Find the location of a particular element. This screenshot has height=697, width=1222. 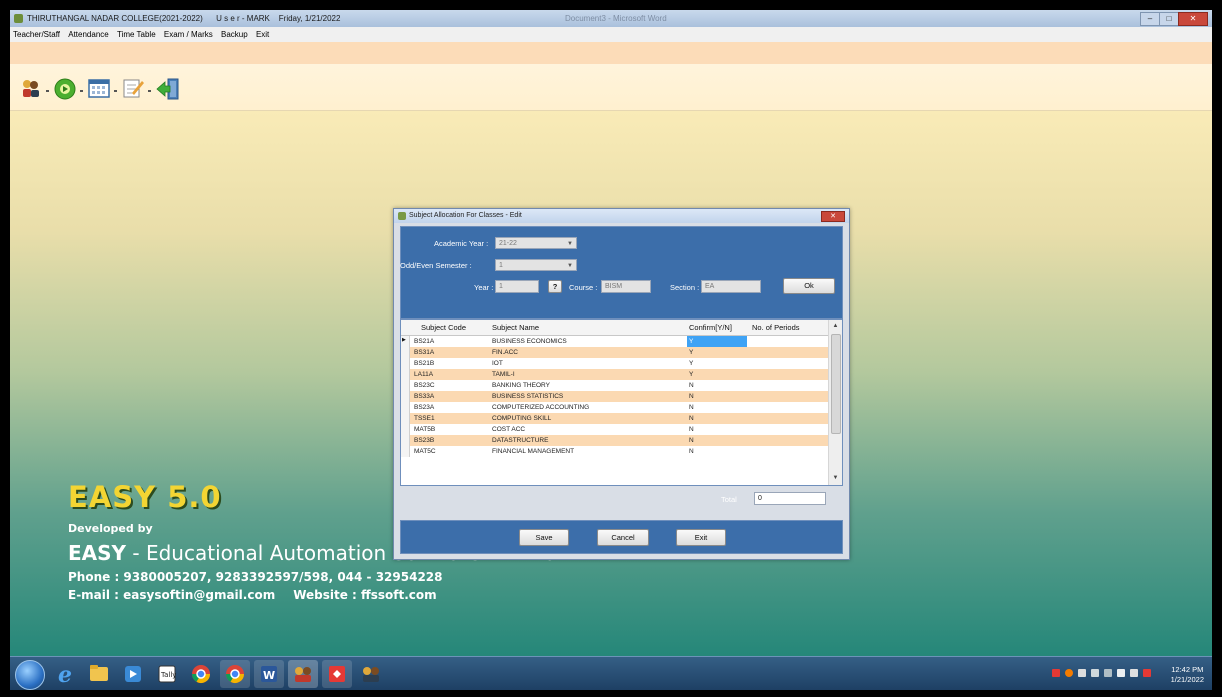

total-field: 0 is located at coordinates (790, 498).